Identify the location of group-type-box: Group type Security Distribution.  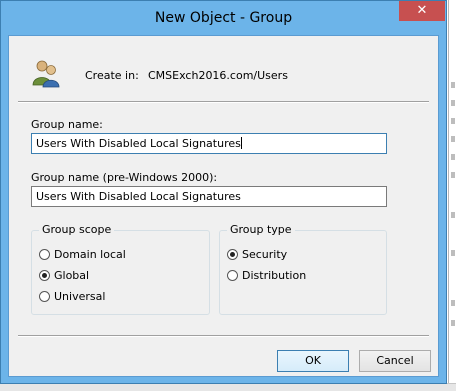
(303, 269).